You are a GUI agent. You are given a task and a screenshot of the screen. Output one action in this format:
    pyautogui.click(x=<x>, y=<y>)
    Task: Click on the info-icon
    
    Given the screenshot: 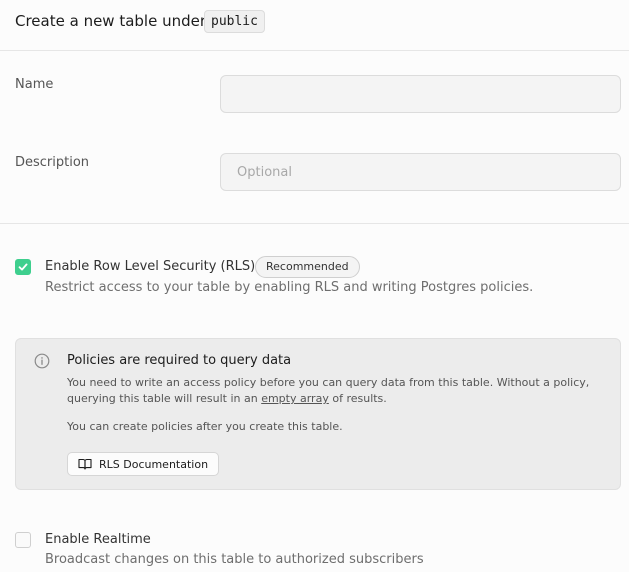 What is the action you would take?
    pyautogui.click(x=42, y=361)
    